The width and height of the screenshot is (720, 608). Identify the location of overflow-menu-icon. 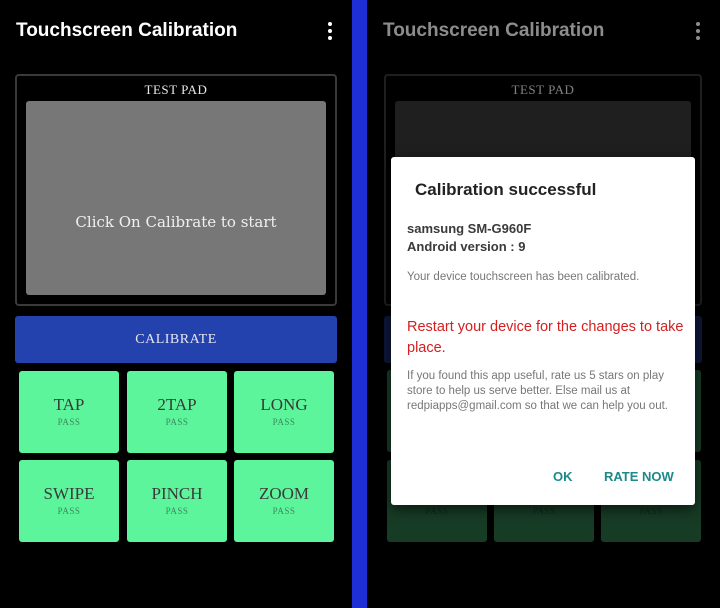
(330, 32).